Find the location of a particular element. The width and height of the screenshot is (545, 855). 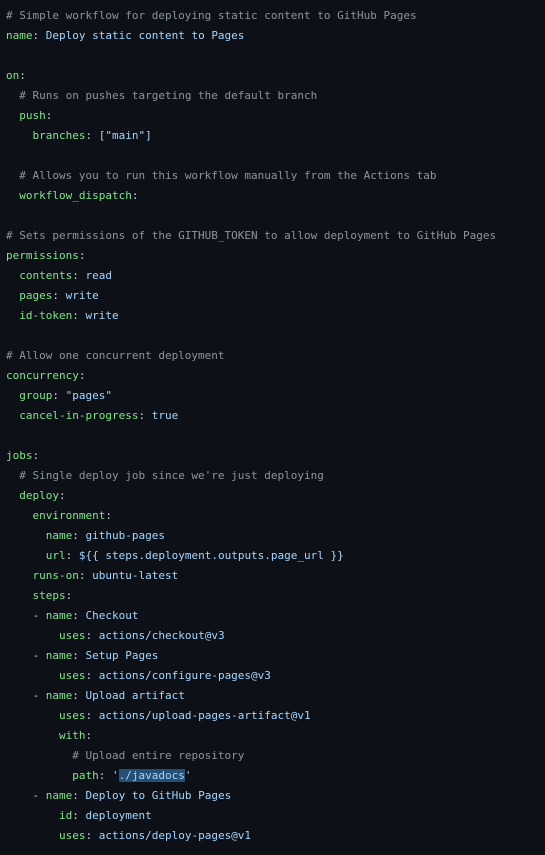

code-line: name: github-pages is located at coordinates (275, 536).